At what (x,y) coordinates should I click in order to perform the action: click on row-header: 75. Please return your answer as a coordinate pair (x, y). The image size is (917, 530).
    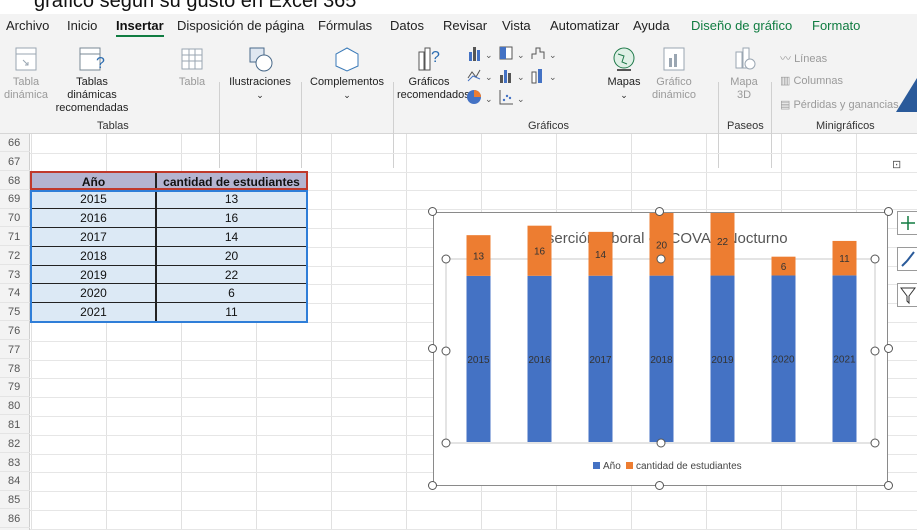
    Looking at the image, I should click on (15, 312).